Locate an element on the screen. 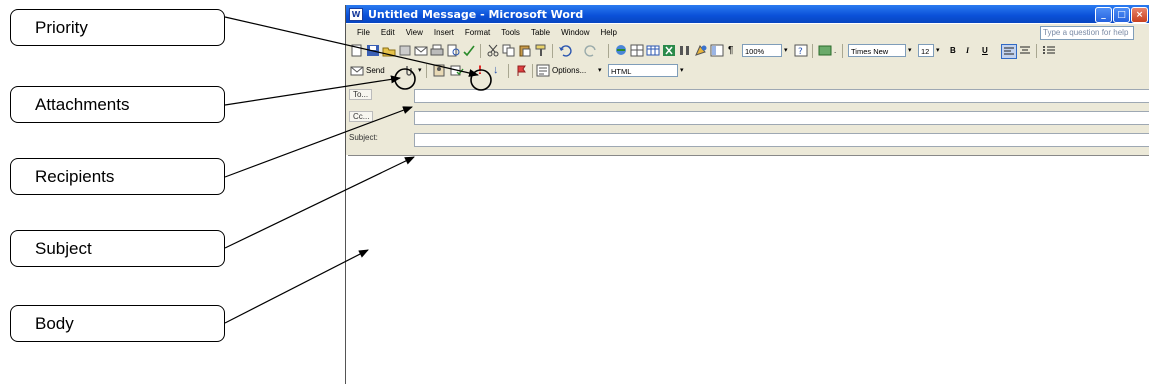 Image resolution: width=1149 pixels, height=384 pixels. priority-pointer-line is located at coordinates (351, 46).